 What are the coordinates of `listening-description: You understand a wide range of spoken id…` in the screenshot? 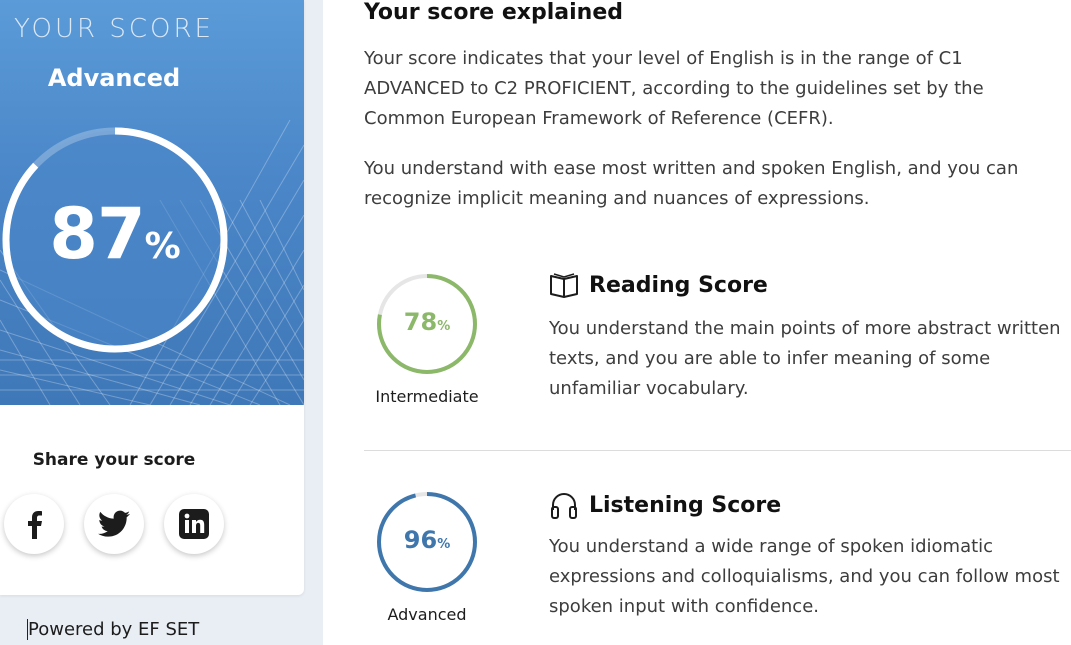 It's located at (804, 576).